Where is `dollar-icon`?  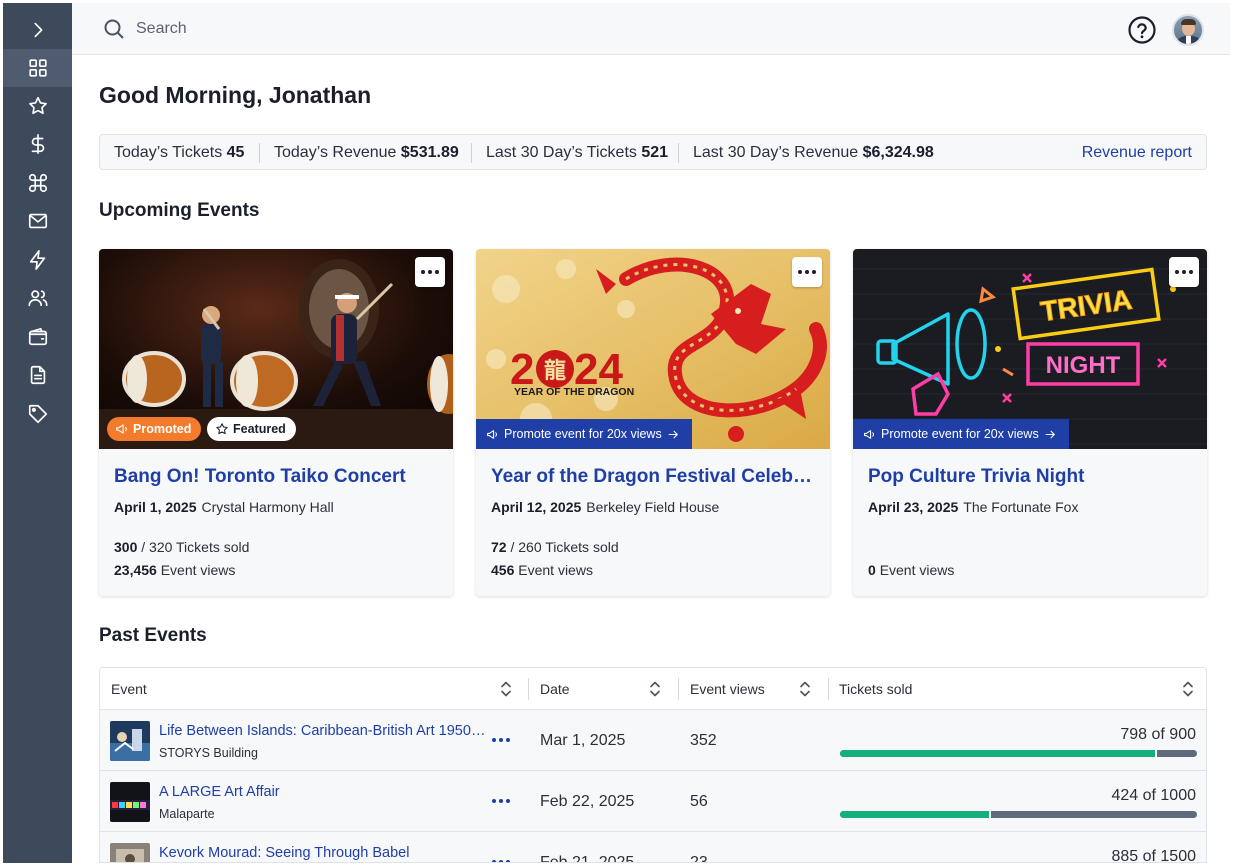 dollar-icon is located at coordinates (37, 144).